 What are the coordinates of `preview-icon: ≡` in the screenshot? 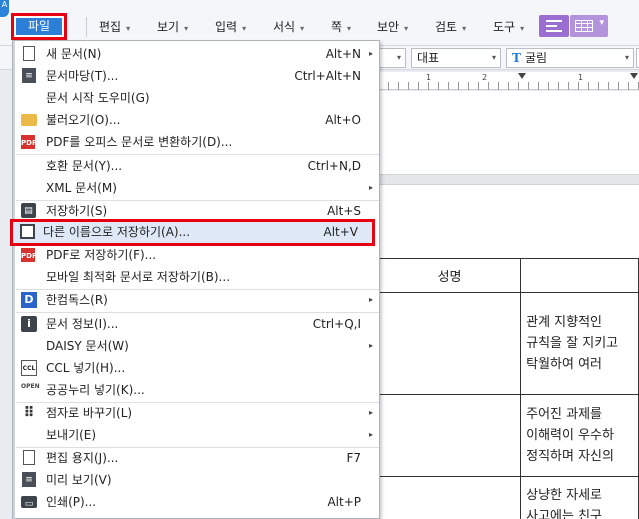 It's located at (29, 479).